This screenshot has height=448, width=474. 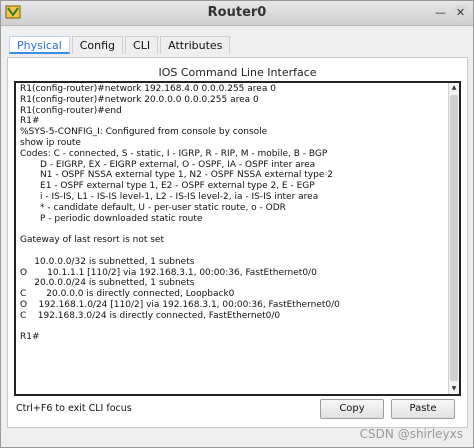 I want to click on scroll-thumb, so click(x=454, y=238).